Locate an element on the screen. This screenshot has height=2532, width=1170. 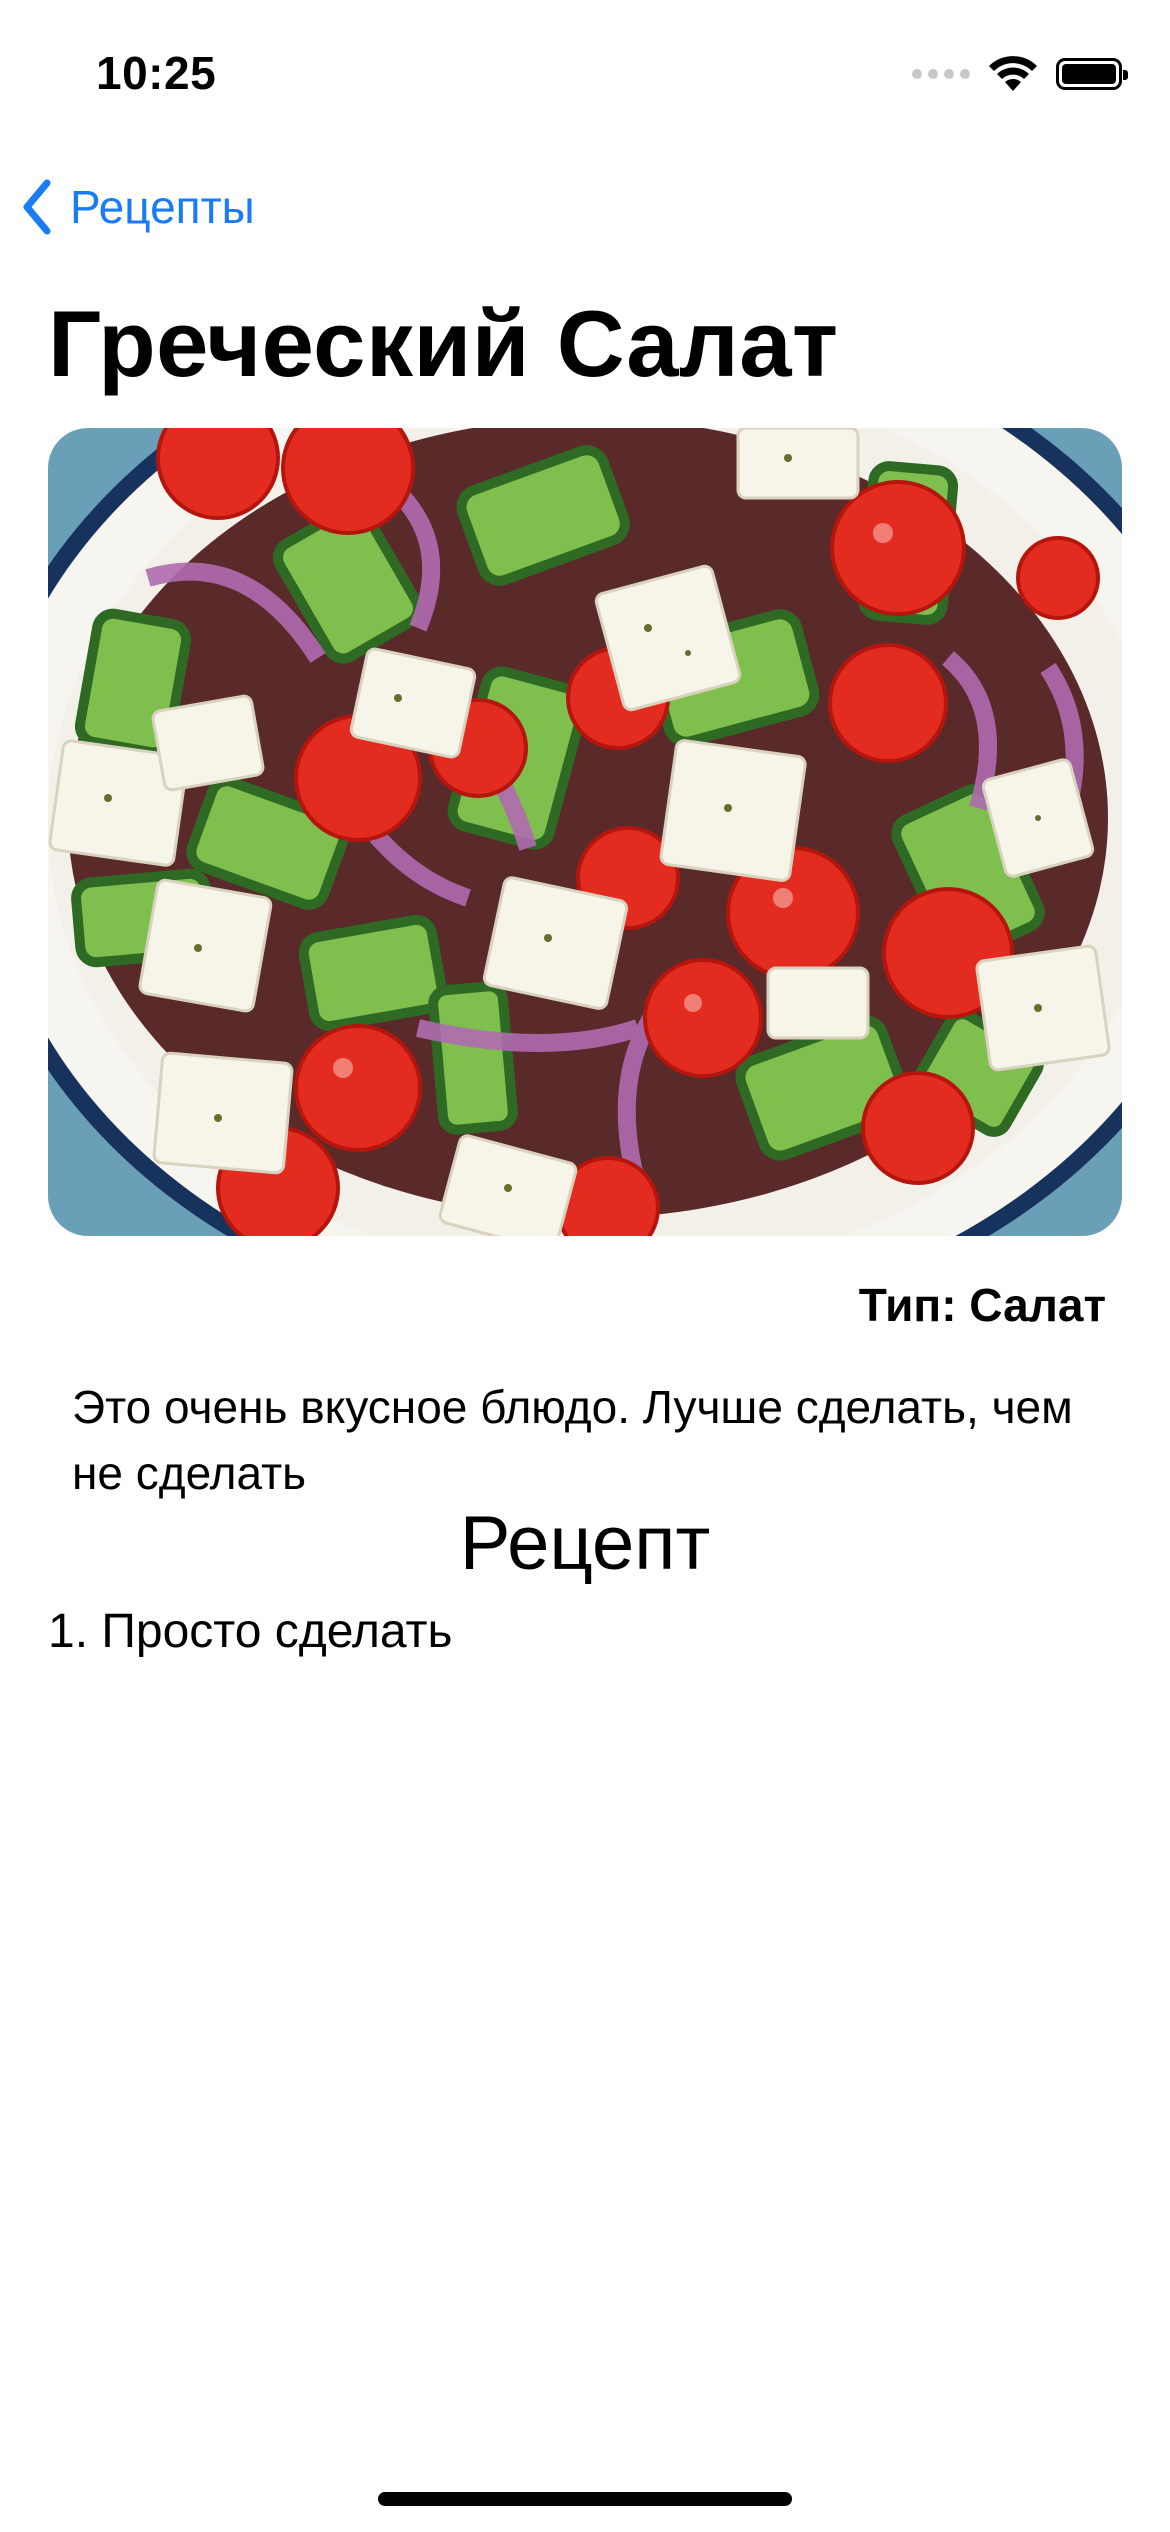
home-indicator is located at coordinates (585, 2499).